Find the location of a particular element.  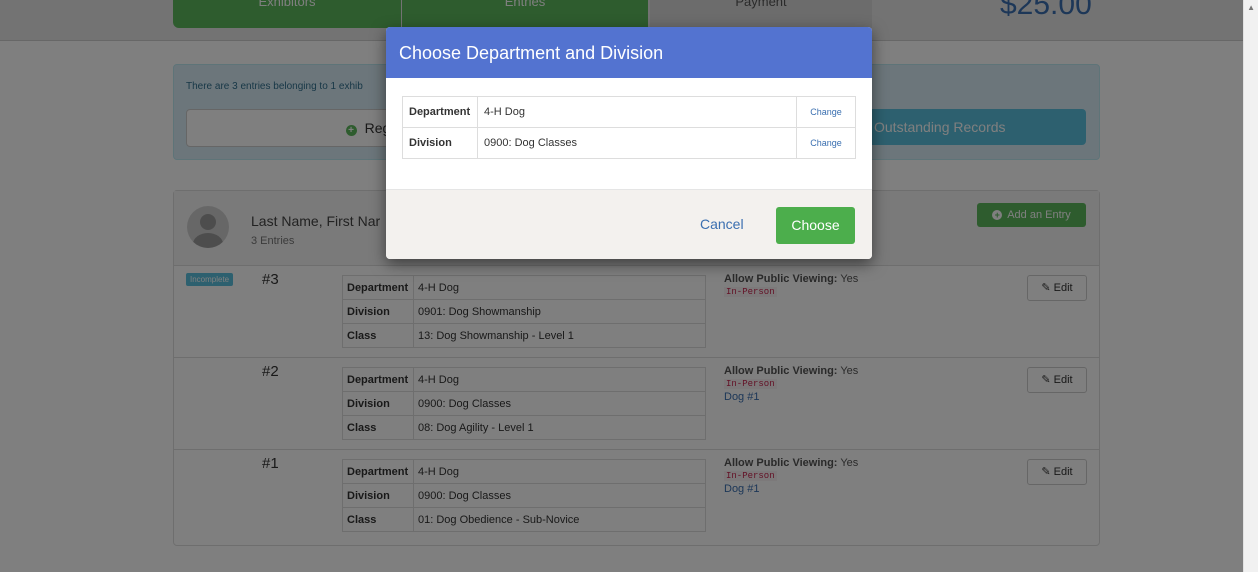

modal-title: Choose Department and Division is located at coordinates (531, 53).